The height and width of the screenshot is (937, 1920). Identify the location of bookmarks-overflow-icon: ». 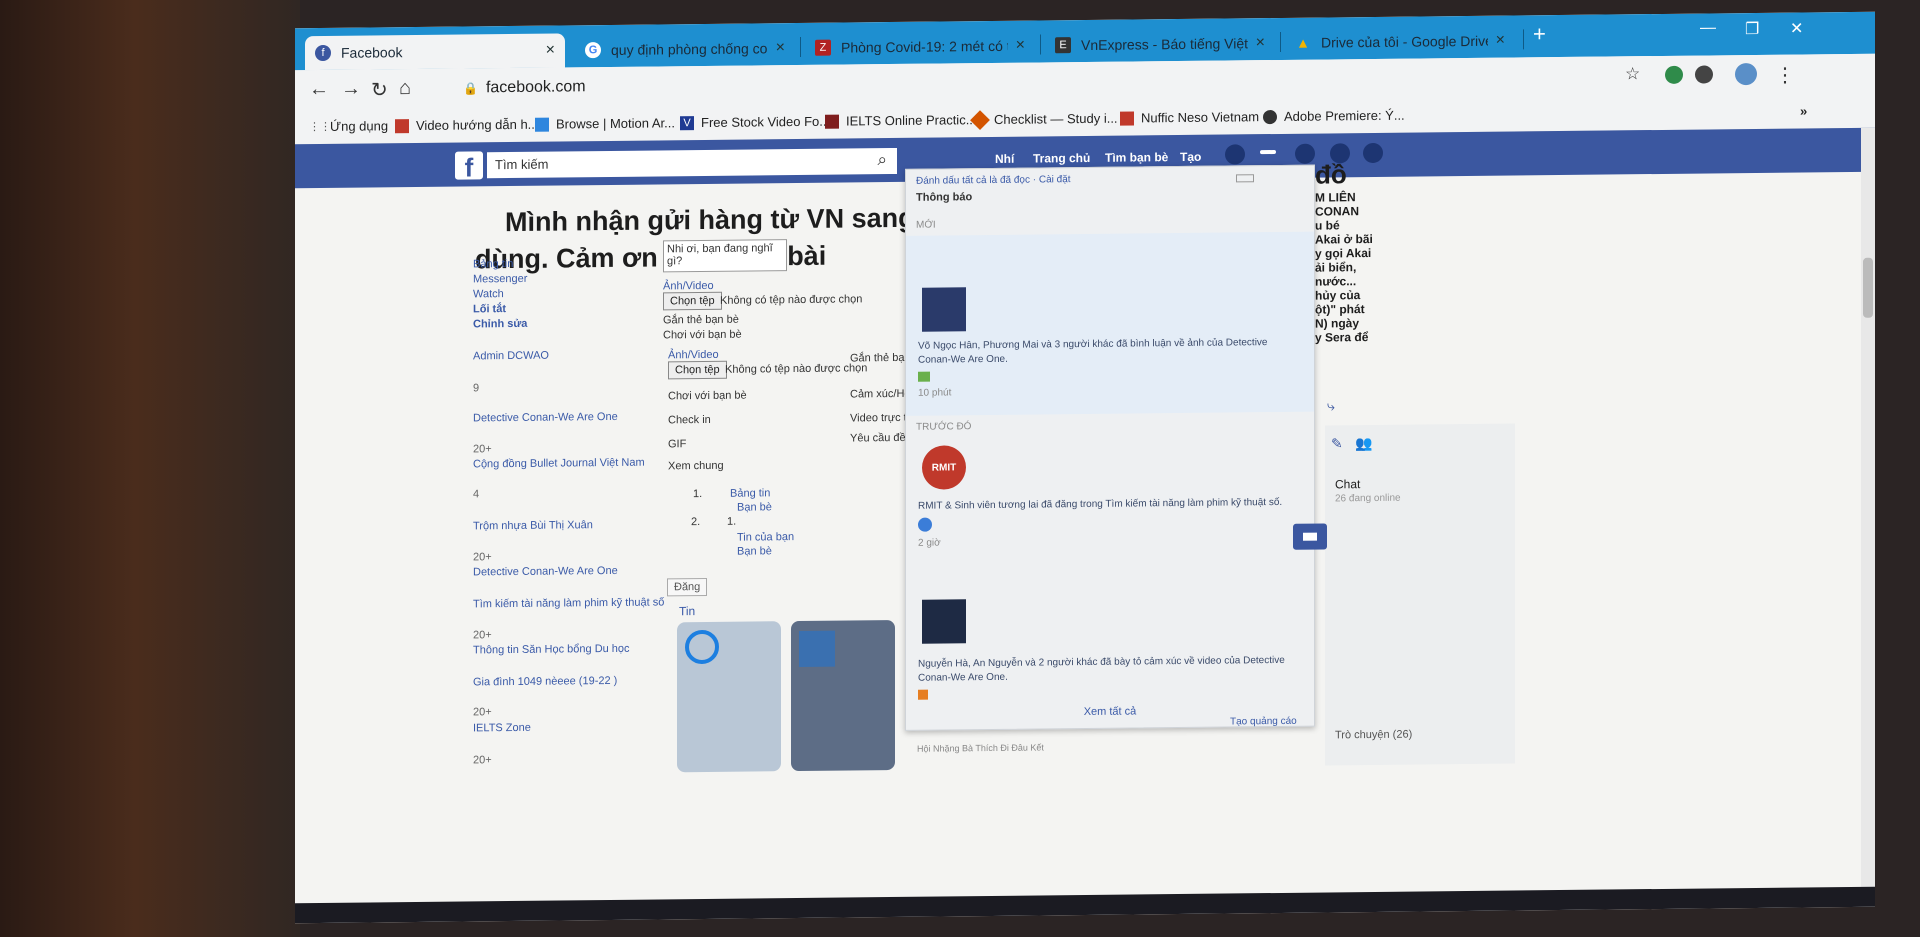
(1803, 110).